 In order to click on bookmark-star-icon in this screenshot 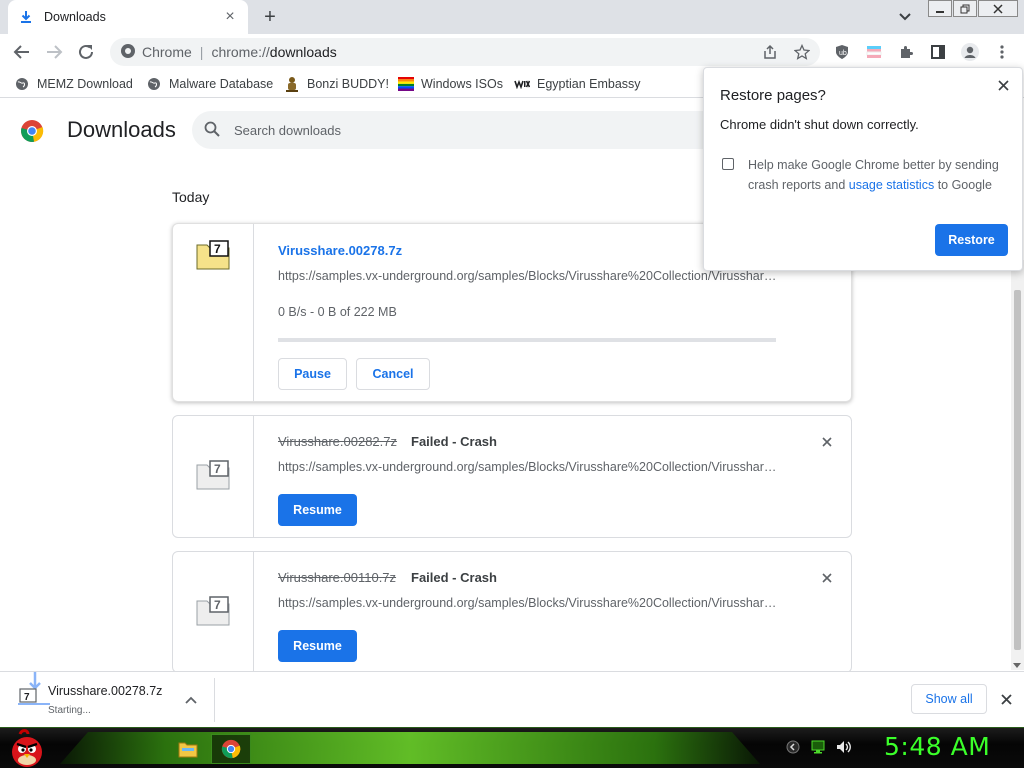, I will do `click(802, 52)`.